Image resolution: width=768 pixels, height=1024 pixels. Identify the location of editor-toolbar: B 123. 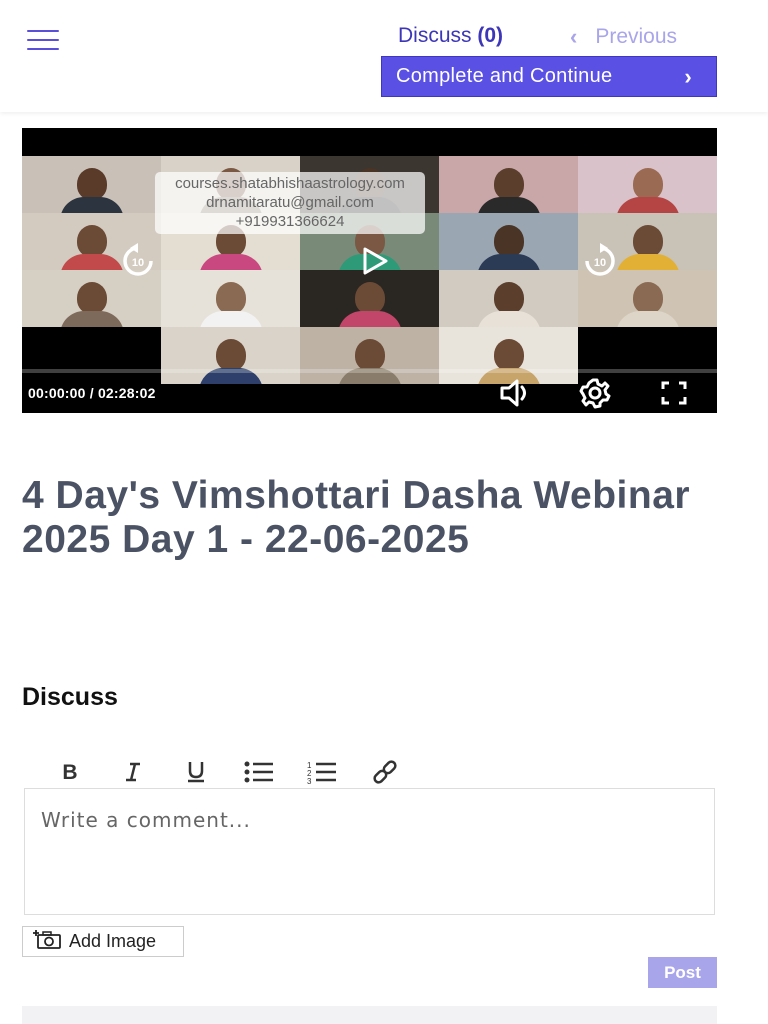
(227, 772).